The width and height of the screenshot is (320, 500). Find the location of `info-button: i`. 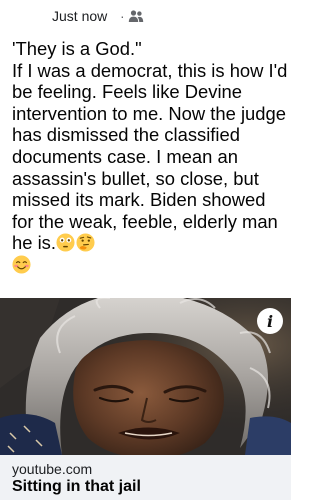

info-button: i is located at coordinates (270, 321).